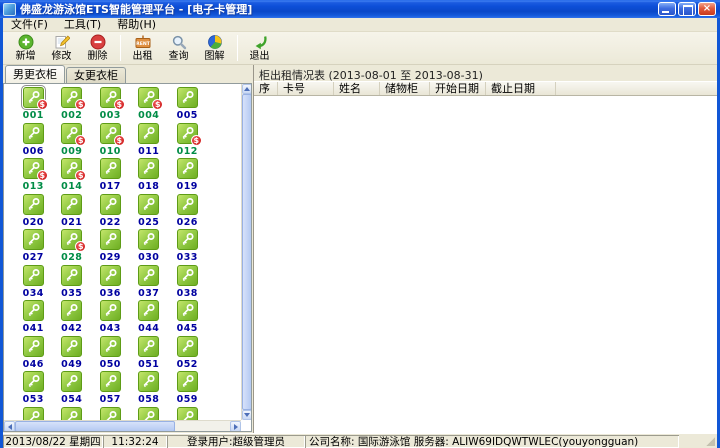 The height and width of the screenshot is (448, 720). Describe the element at coordinates (143, 44) in the screenshot. I see `svg-text: RENT` at that location.